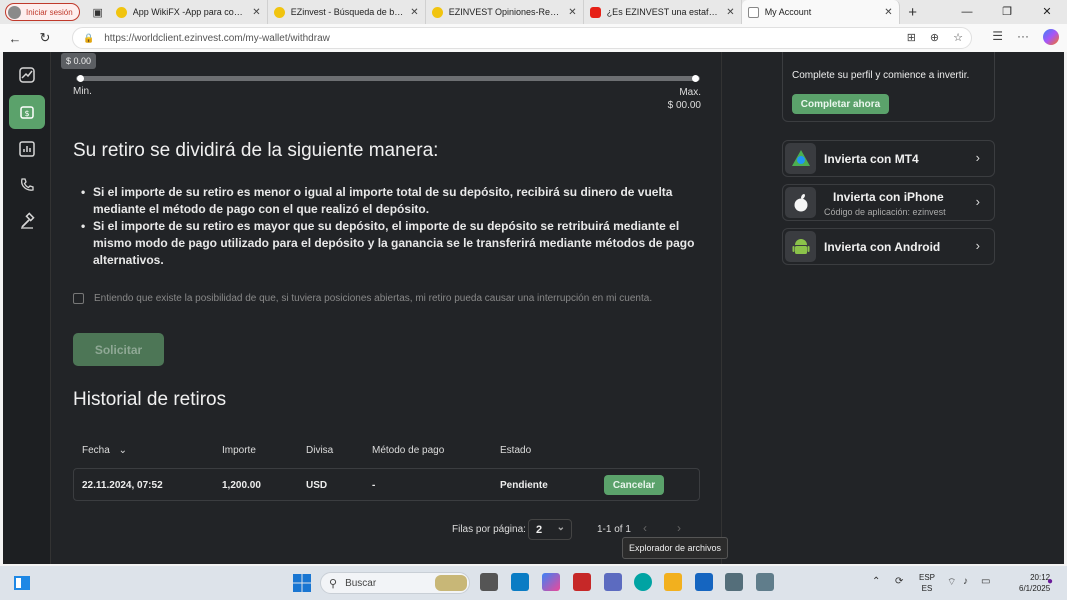 The image size is (1067, 600). Describe the element at coordinates (1034, 583) in the screenshot. I see `clock: 20:12 6/1/2025` at that location.